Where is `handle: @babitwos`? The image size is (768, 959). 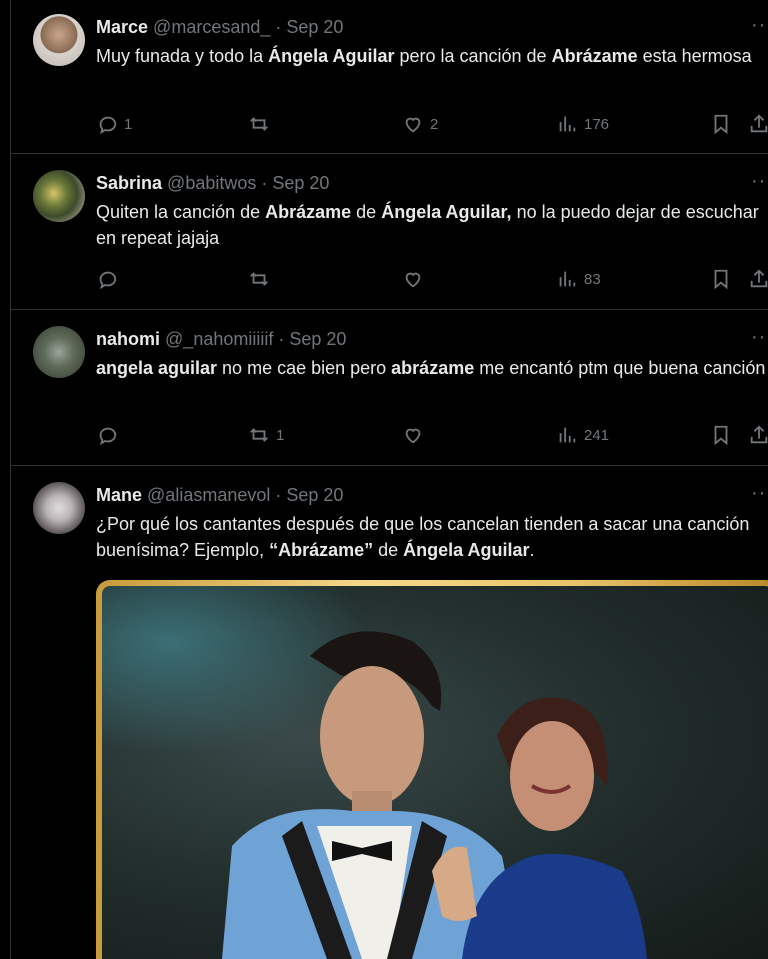 handle: @babitwos is located at coordinates (211, 183).